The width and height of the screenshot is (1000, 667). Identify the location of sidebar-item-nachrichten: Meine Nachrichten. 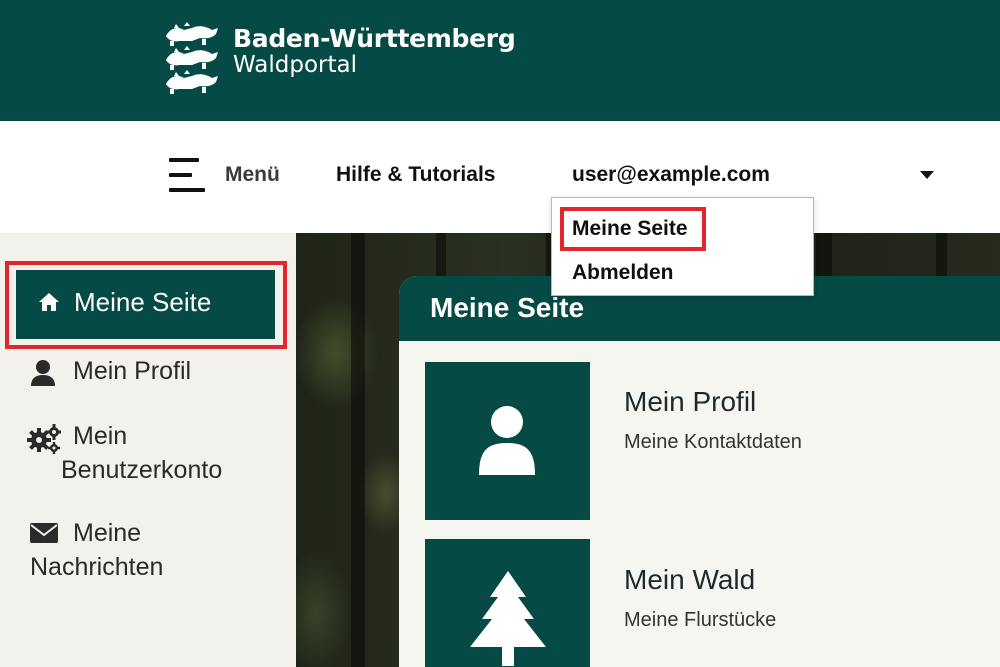
(148, 552).